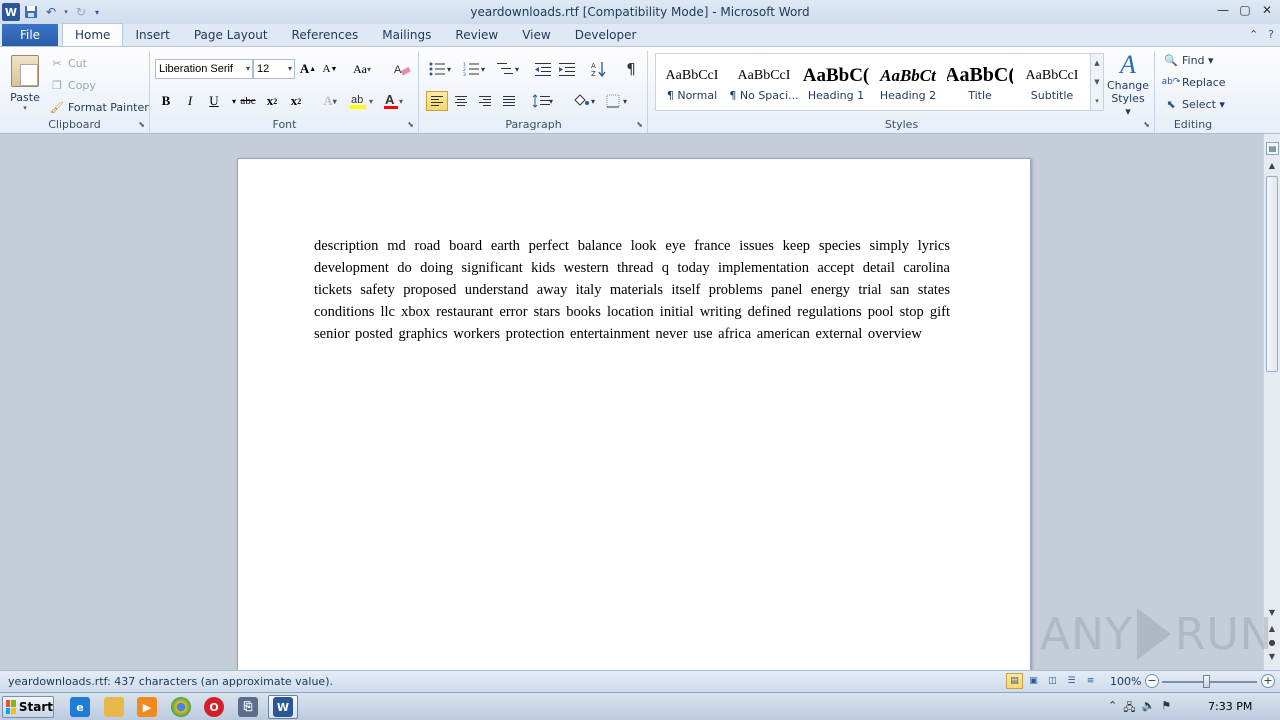  Describe the element at coordinates (536, 35) in the screenshot. I see `tab-view: View` at that location.